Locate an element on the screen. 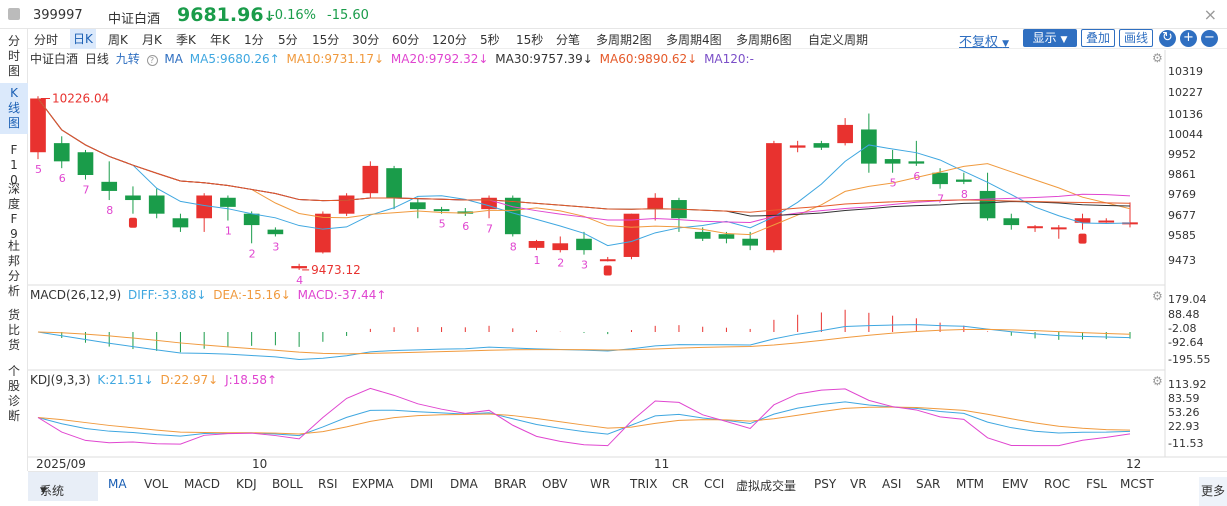 The image size is (1227, 506). indicator-expma: EXPMA is located at coordinates (373, 484).